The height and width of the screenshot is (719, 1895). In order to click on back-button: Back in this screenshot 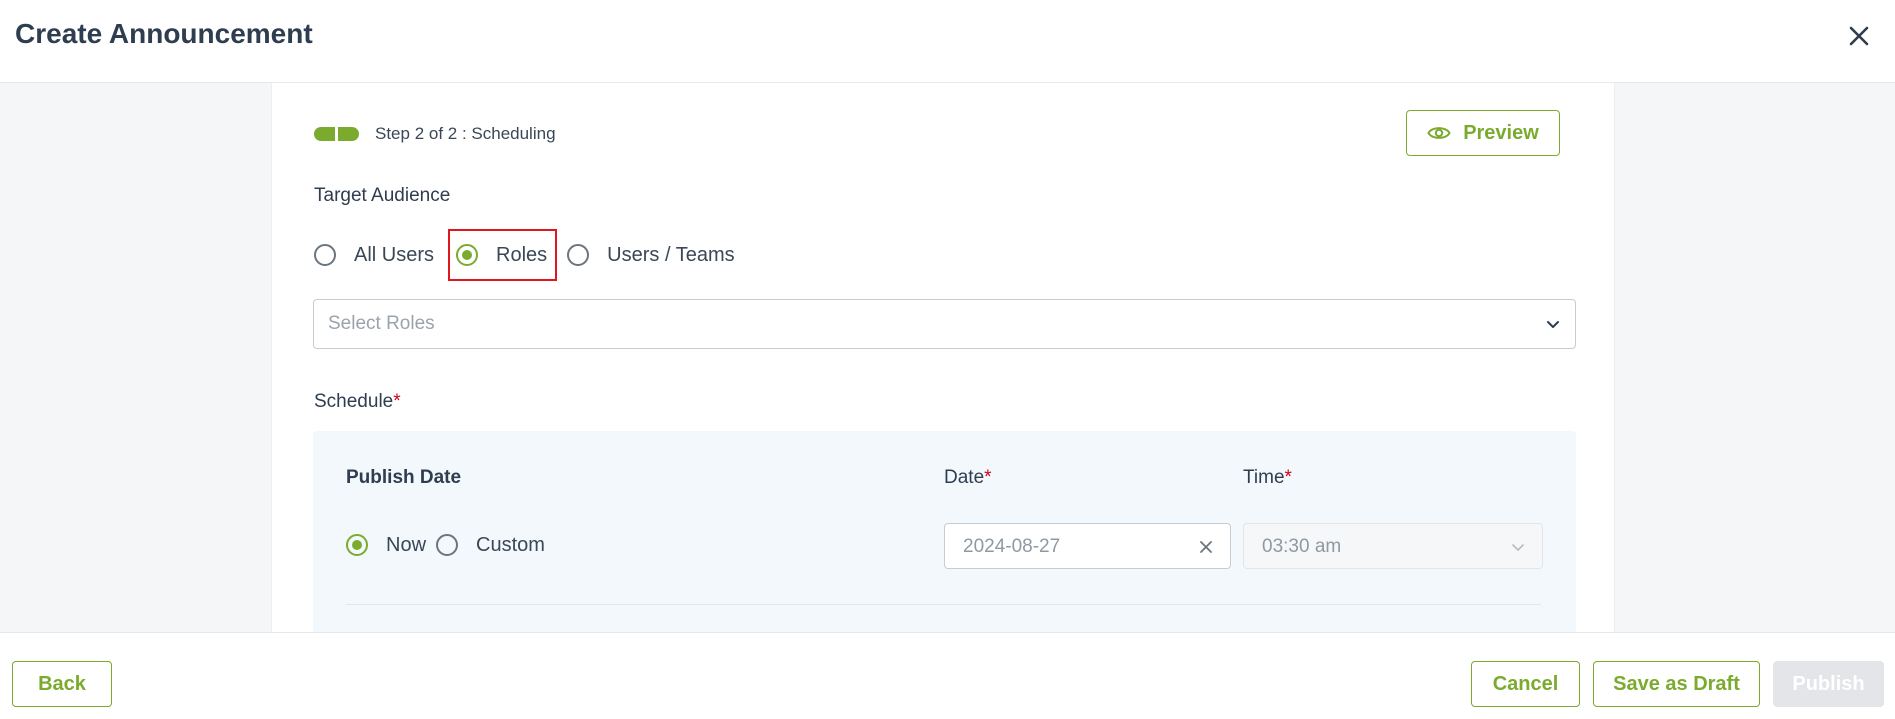, I will do `click(62, 684)`.